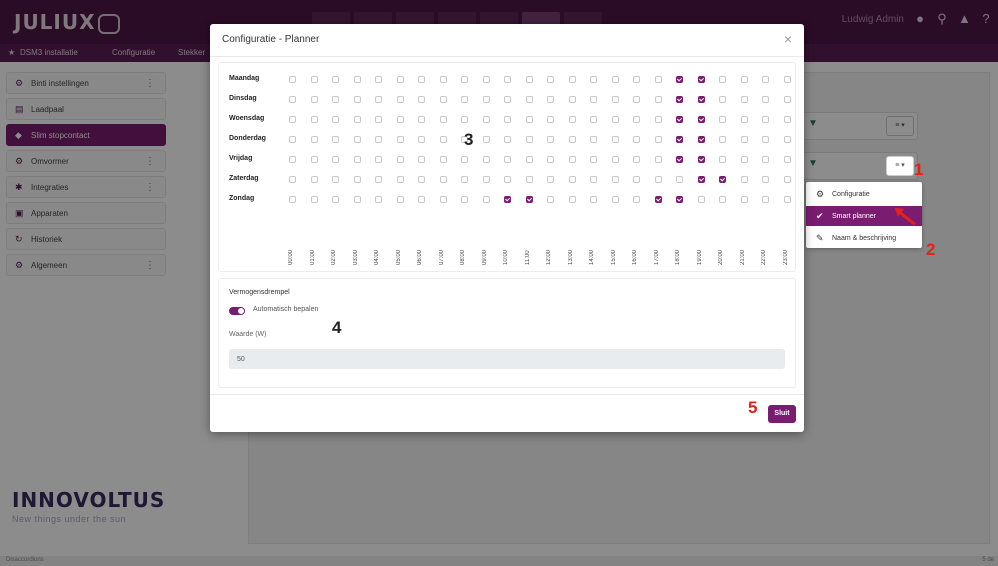 Image resolution: width=998 pixels, height=566 pixels. What do you see at coordinates (900, 166) in the screenshot?
I see `row-menu-button-open: ≡ ▾` at bounding box center [900, 166].